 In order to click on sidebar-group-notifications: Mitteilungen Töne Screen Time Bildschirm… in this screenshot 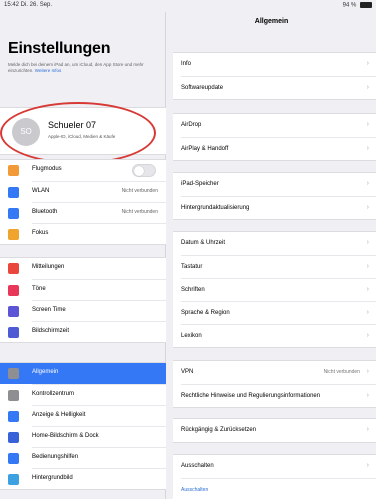, I will do `click(83, 300)`.